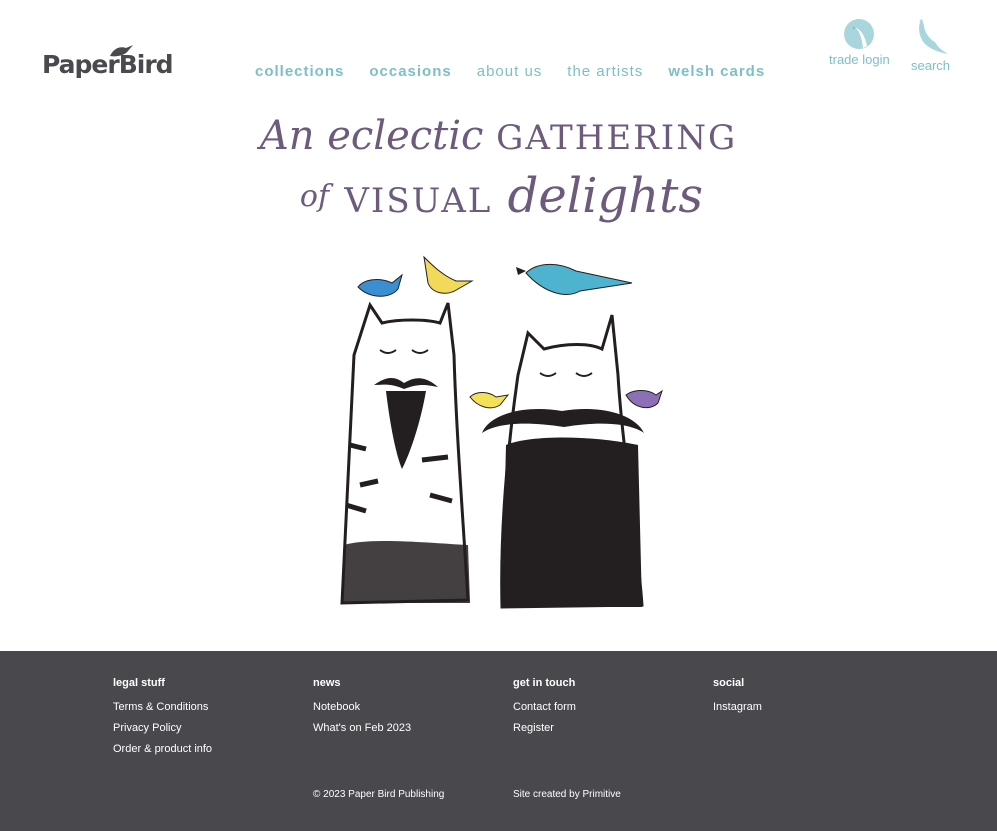  Describe the element at coordinates (314, 196) in the screenshot. I see `headline-word: of` at that location.